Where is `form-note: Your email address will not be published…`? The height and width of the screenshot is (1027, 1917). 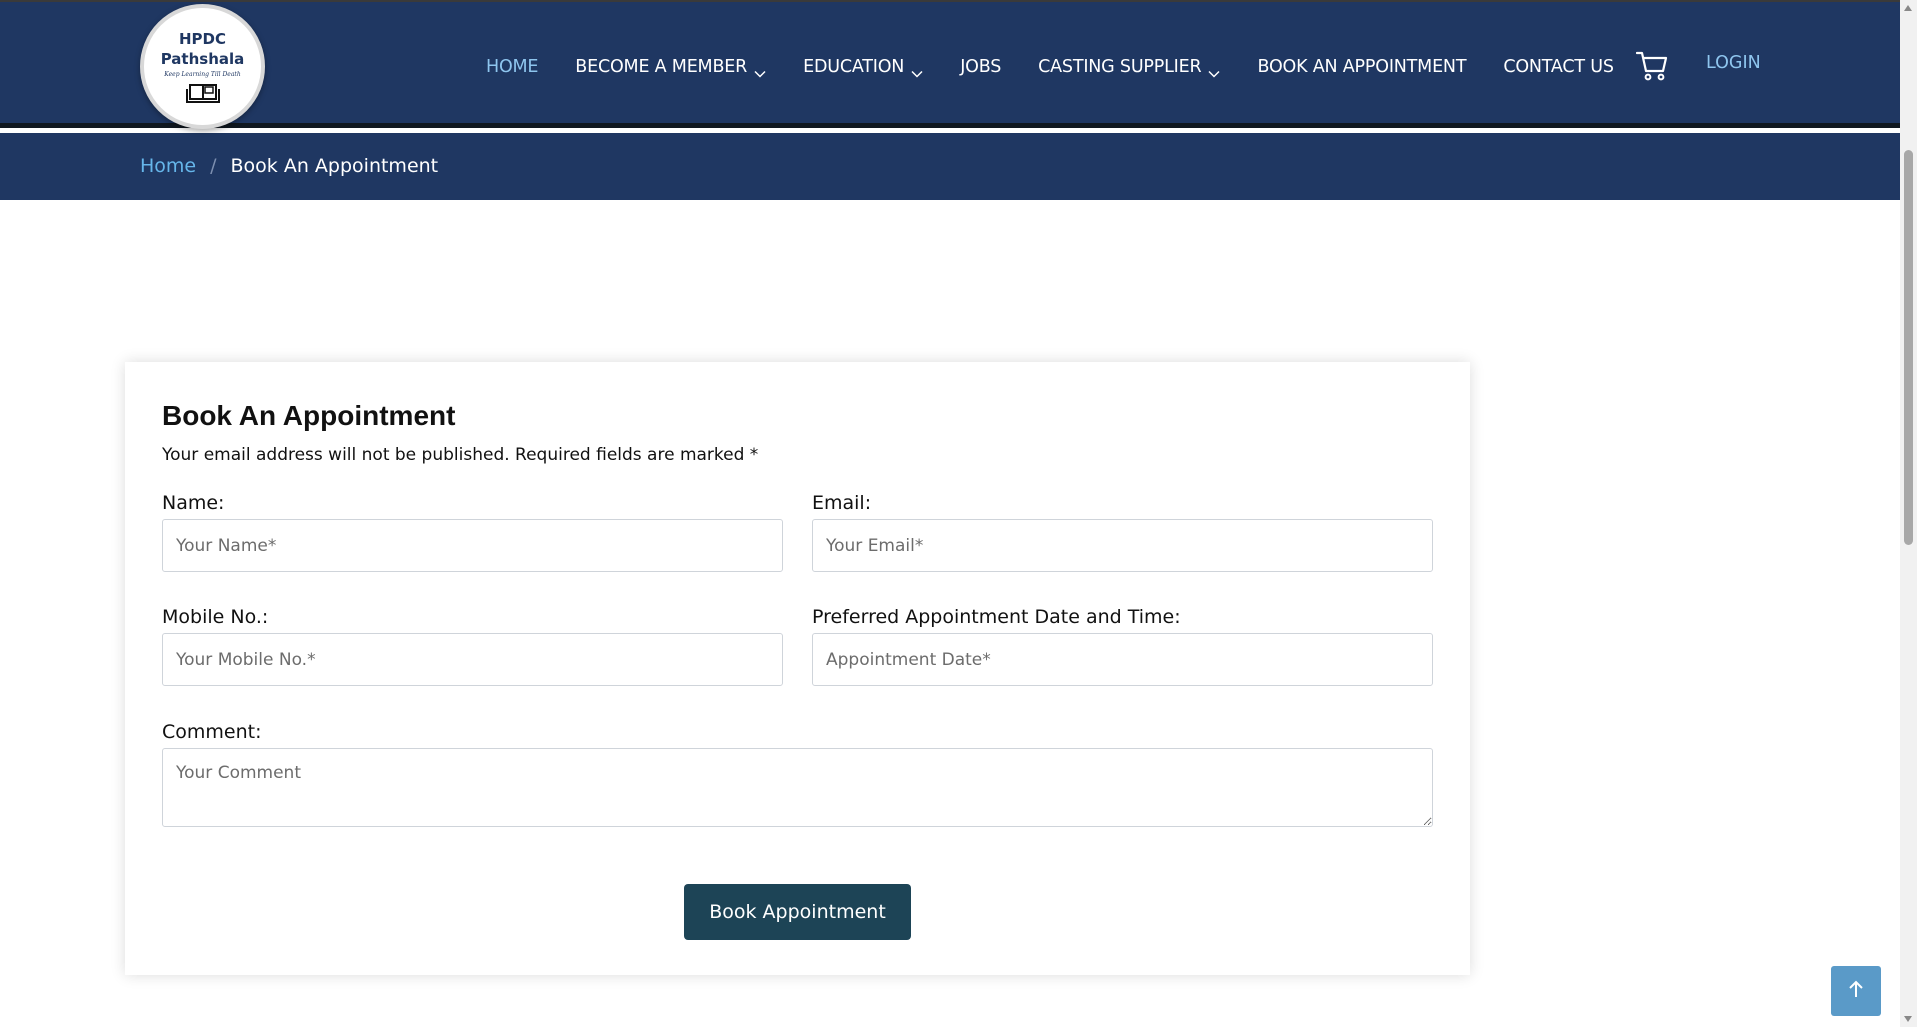
form-note: Your email address will not be published… is located at coordinates (460, 455).